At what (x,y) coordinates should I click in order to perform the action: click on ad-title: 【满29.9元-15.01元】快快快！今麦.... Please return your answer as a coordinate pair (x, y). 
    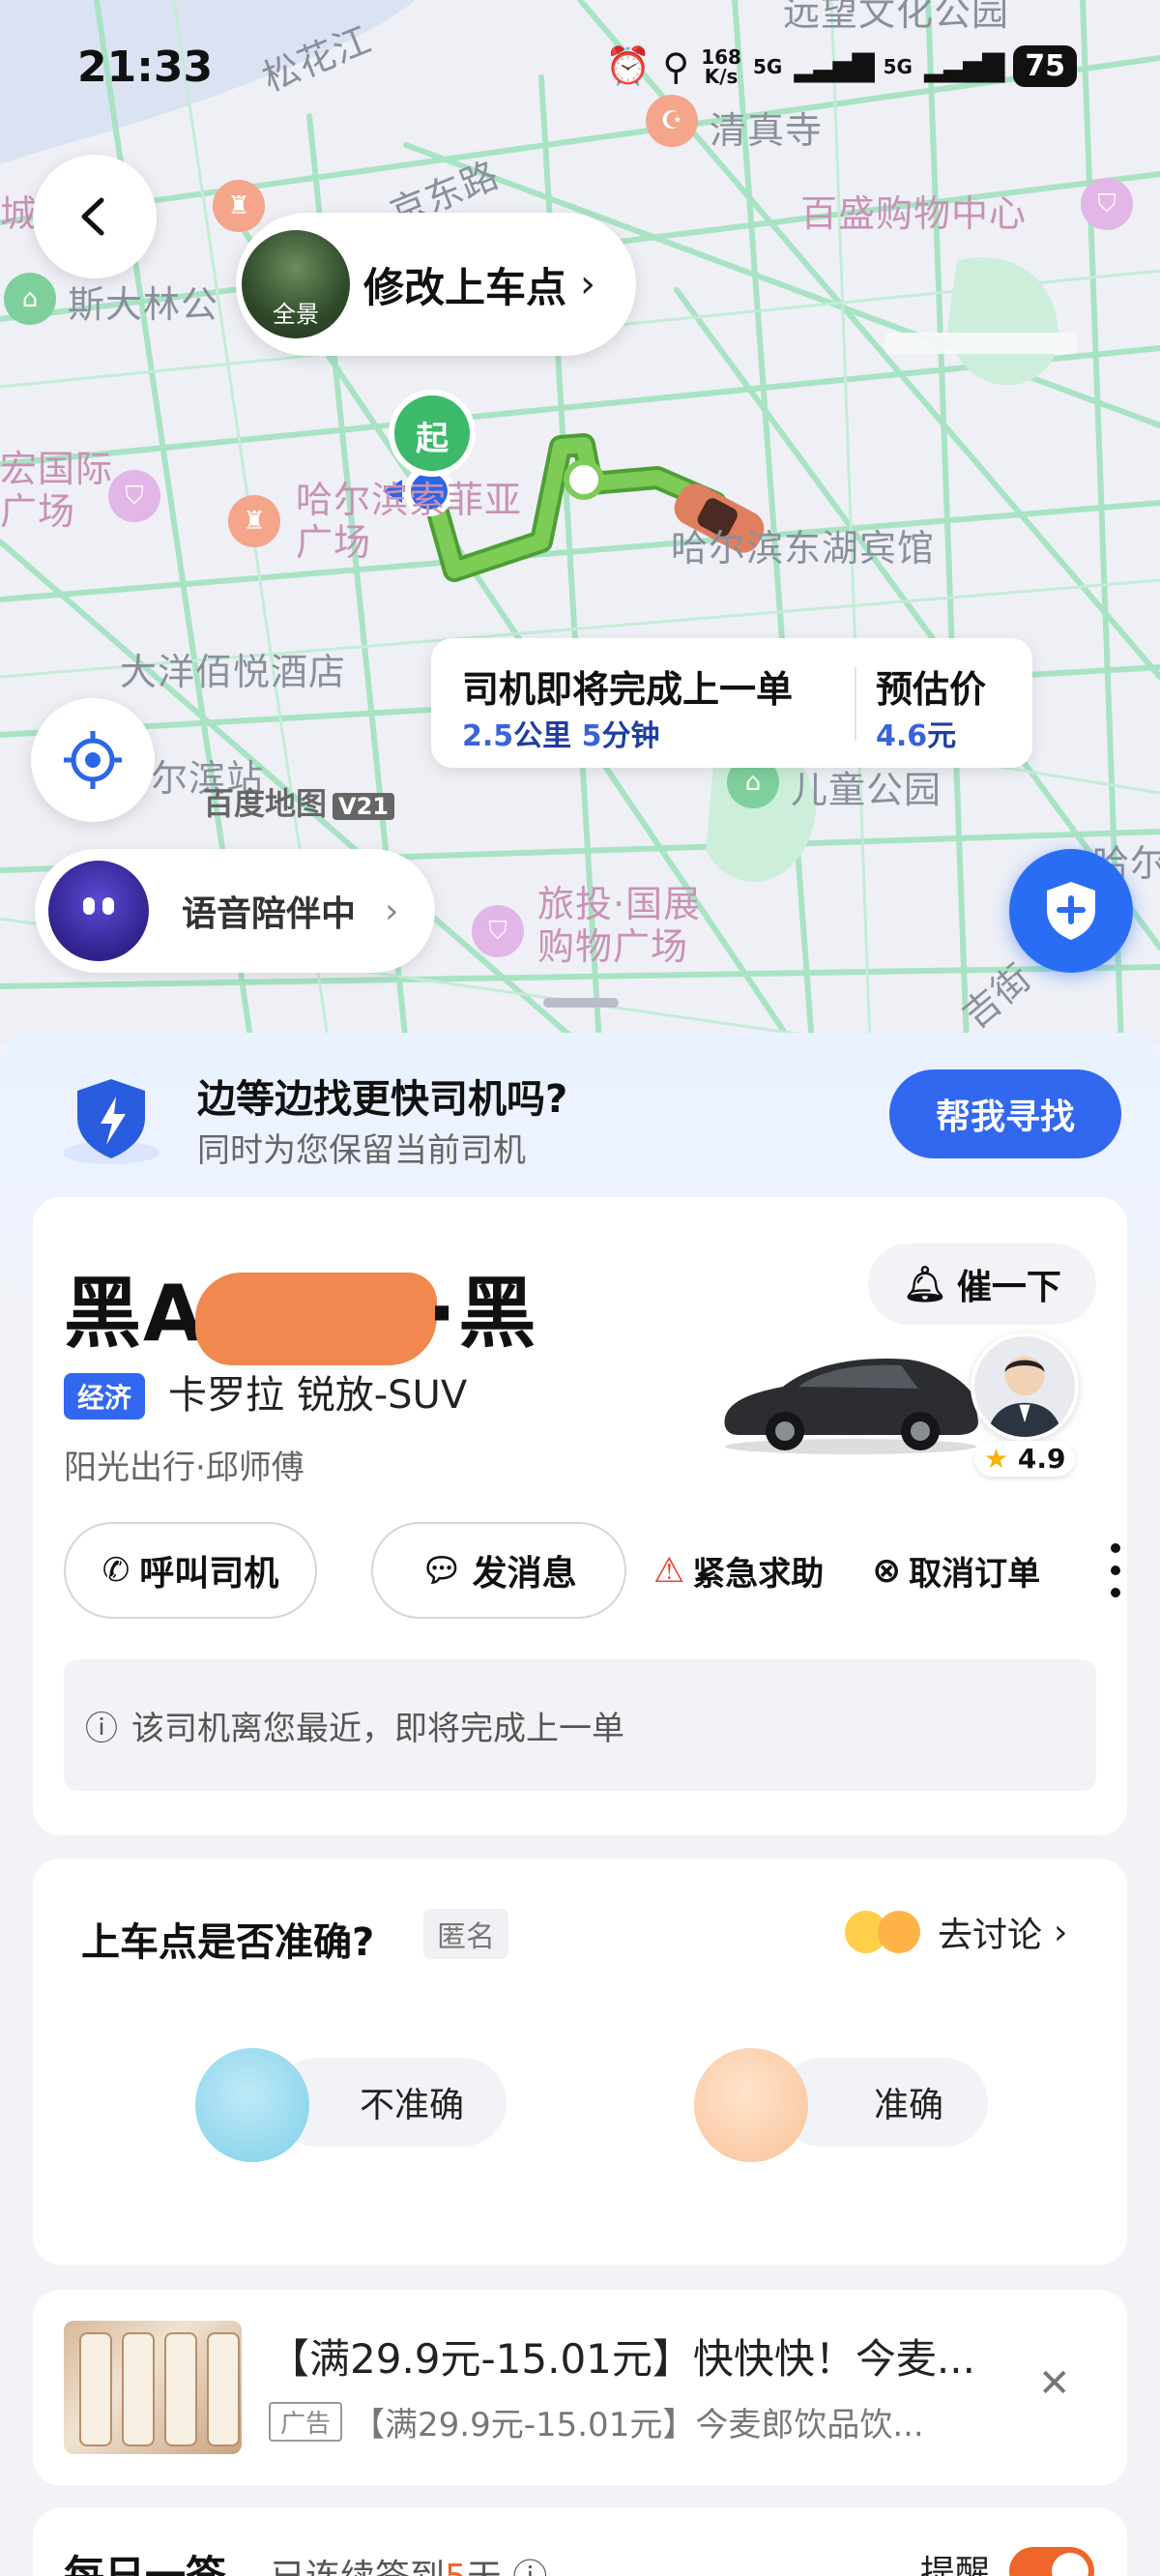
    Looking at the image, I should click on (622, 2359).